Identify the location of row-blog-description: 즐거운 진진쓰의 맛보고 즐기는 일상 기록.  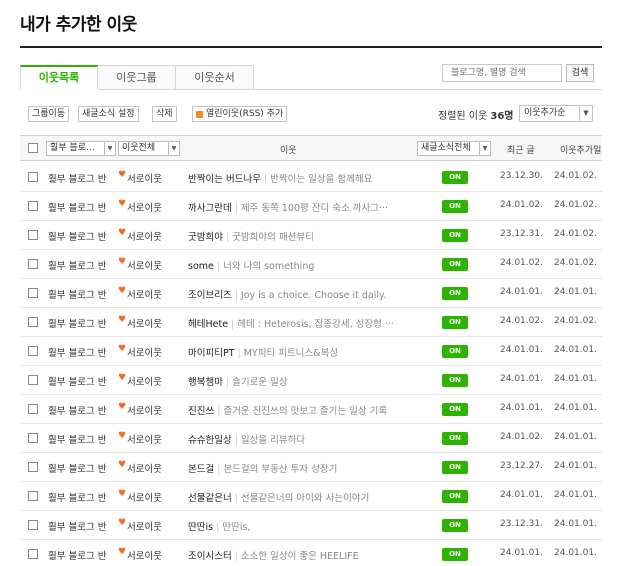
(305, 411).